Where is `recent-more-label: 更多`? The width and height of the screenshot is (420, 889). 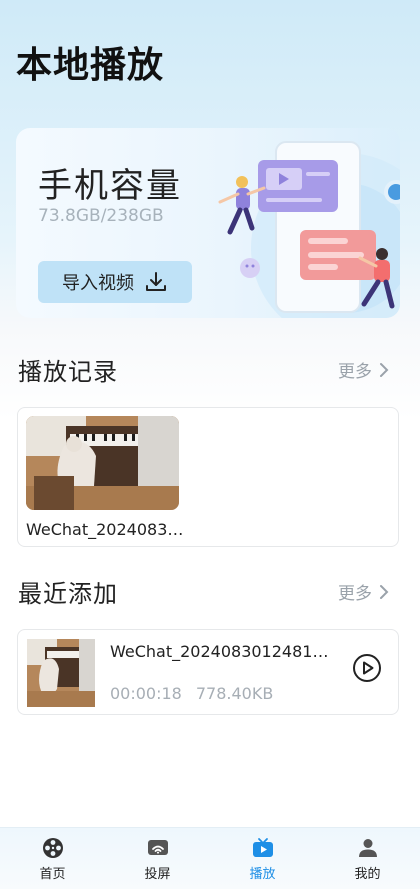 recent-more-label: 更多 is located at coordinates (355, 594).